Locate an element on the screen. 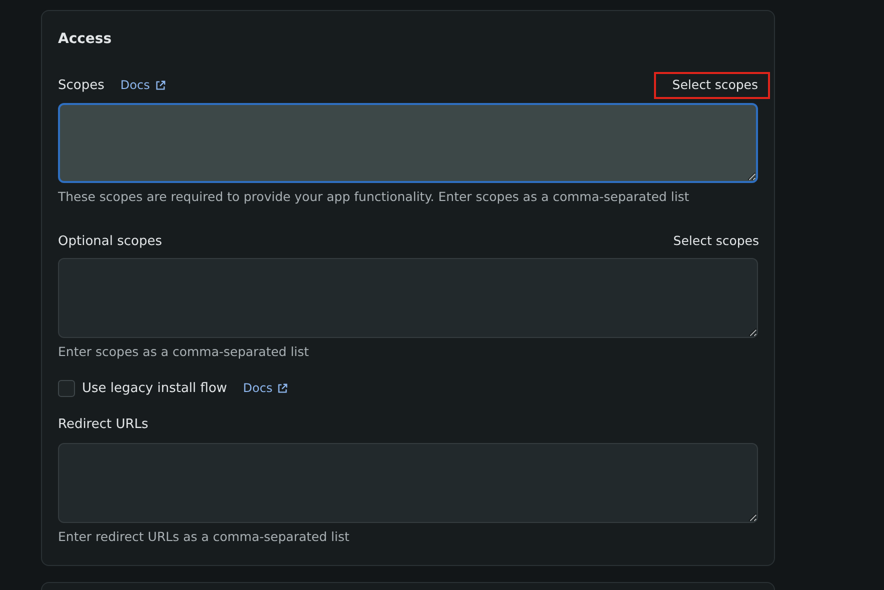  help-text: Enter scopes as a comma-separated list is located at coordinates (183, 352).